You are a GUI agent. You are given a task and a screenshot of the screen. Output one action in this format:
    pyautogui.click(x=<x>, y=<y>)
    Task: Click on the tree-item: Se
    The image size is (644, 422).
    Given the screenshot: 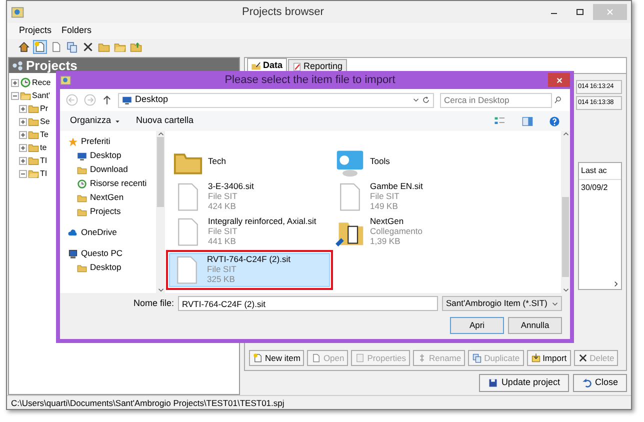 What is the action you would take?
    pyautogui.click(x=45, y=122)
    